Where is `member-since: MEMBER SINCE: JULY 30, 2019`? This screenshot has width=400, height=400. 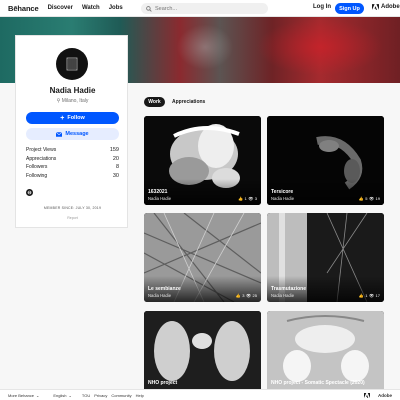 member-since: MEMBER SINCE: JULY 30, 2019 is located at coordinates (72, 208).